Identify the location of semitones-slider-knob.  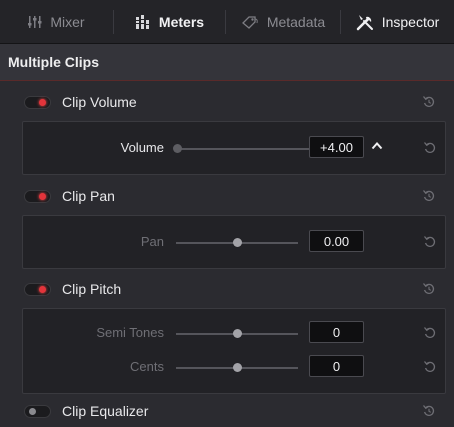
(237, 333).